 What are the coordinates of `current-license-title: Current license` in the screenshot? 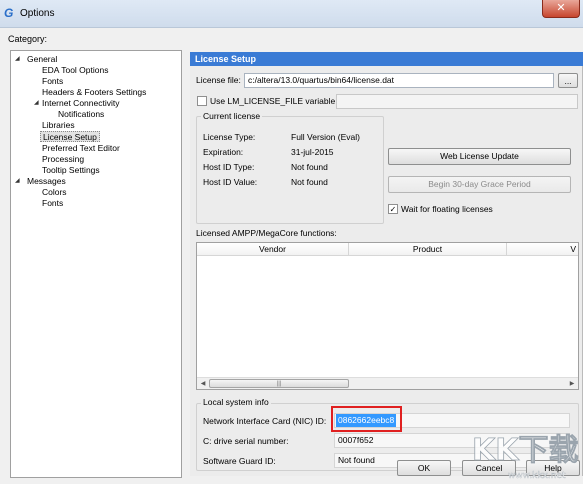 It's located at (232, 116).